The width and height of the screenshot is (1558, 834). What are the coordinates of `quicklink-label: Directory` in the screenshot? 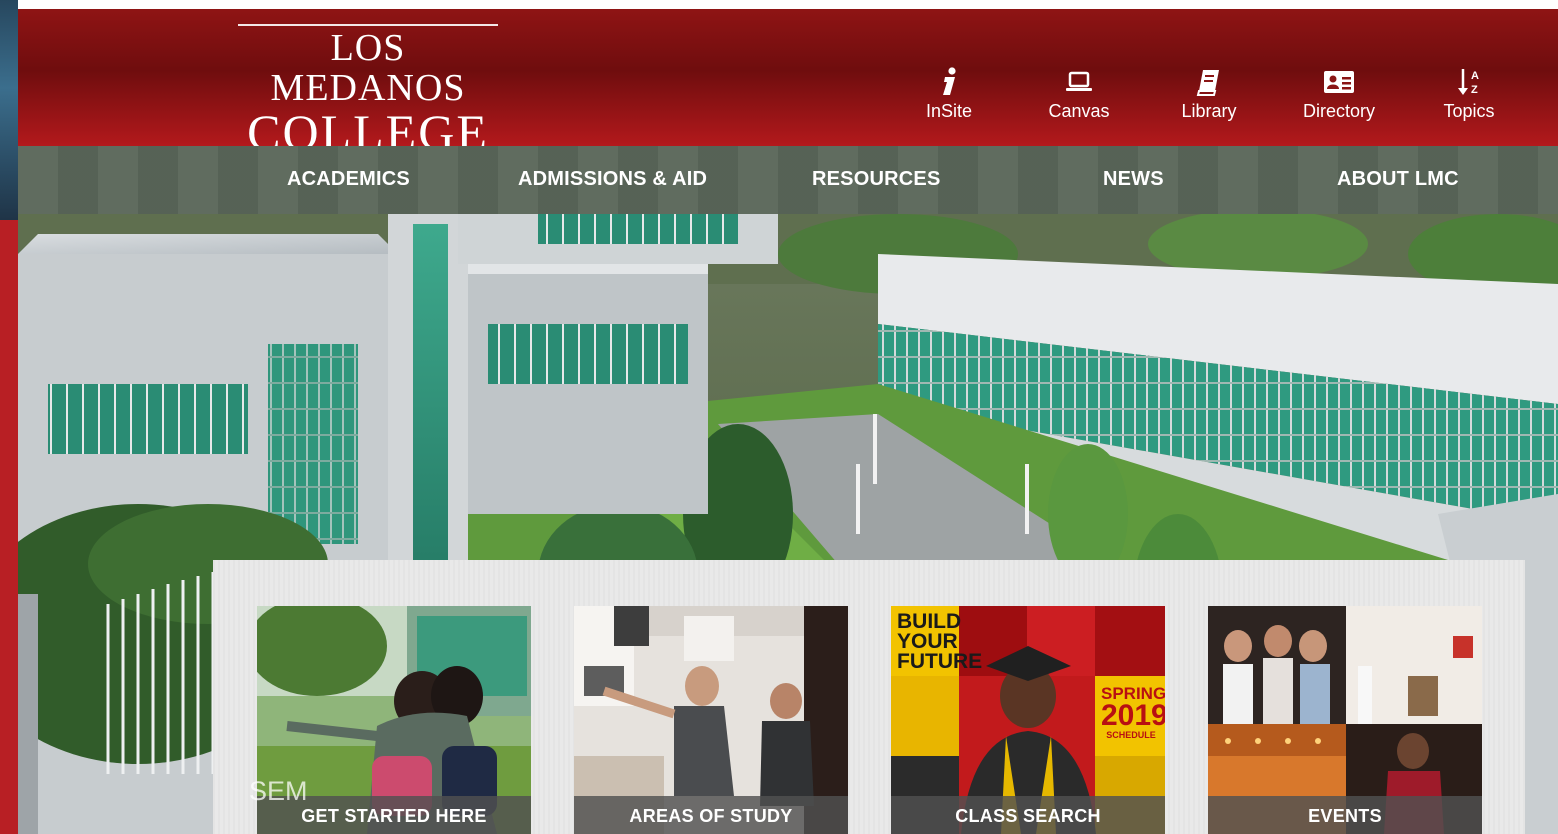 It's located at (1338, 111).